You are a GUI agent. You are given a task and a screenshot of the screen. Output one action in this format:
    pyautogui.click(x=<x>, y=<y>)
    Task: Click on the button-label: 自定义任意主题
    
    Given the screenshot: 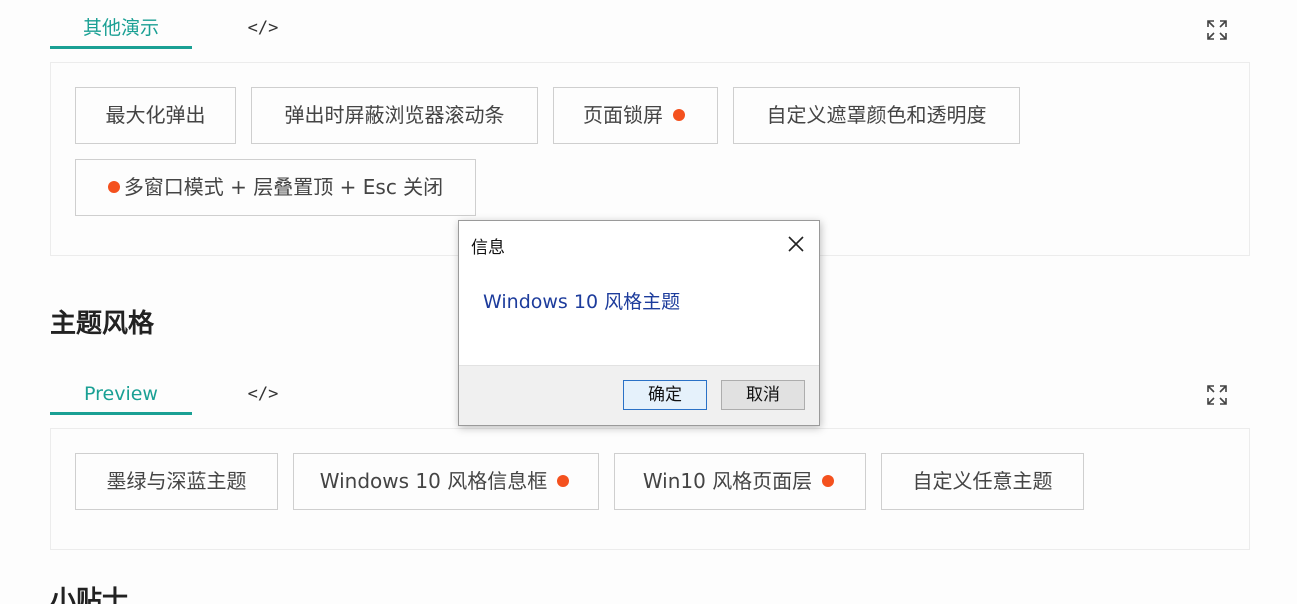 What is the action you would take?
    pyautogui.click(x=982, y=481)
    